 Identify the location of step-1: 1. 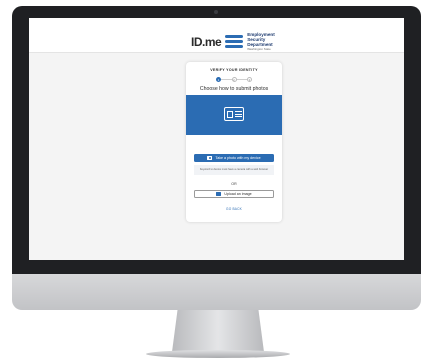
(218, 79).